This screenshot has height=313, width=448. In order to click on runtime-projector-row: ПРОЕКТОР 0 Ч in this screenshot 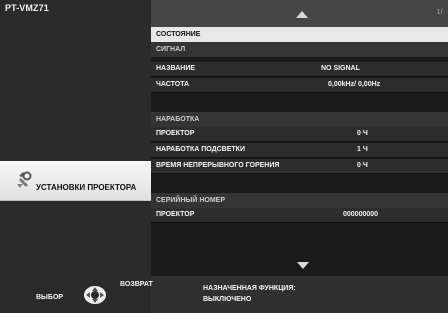, I will do `click(299, 134)`.